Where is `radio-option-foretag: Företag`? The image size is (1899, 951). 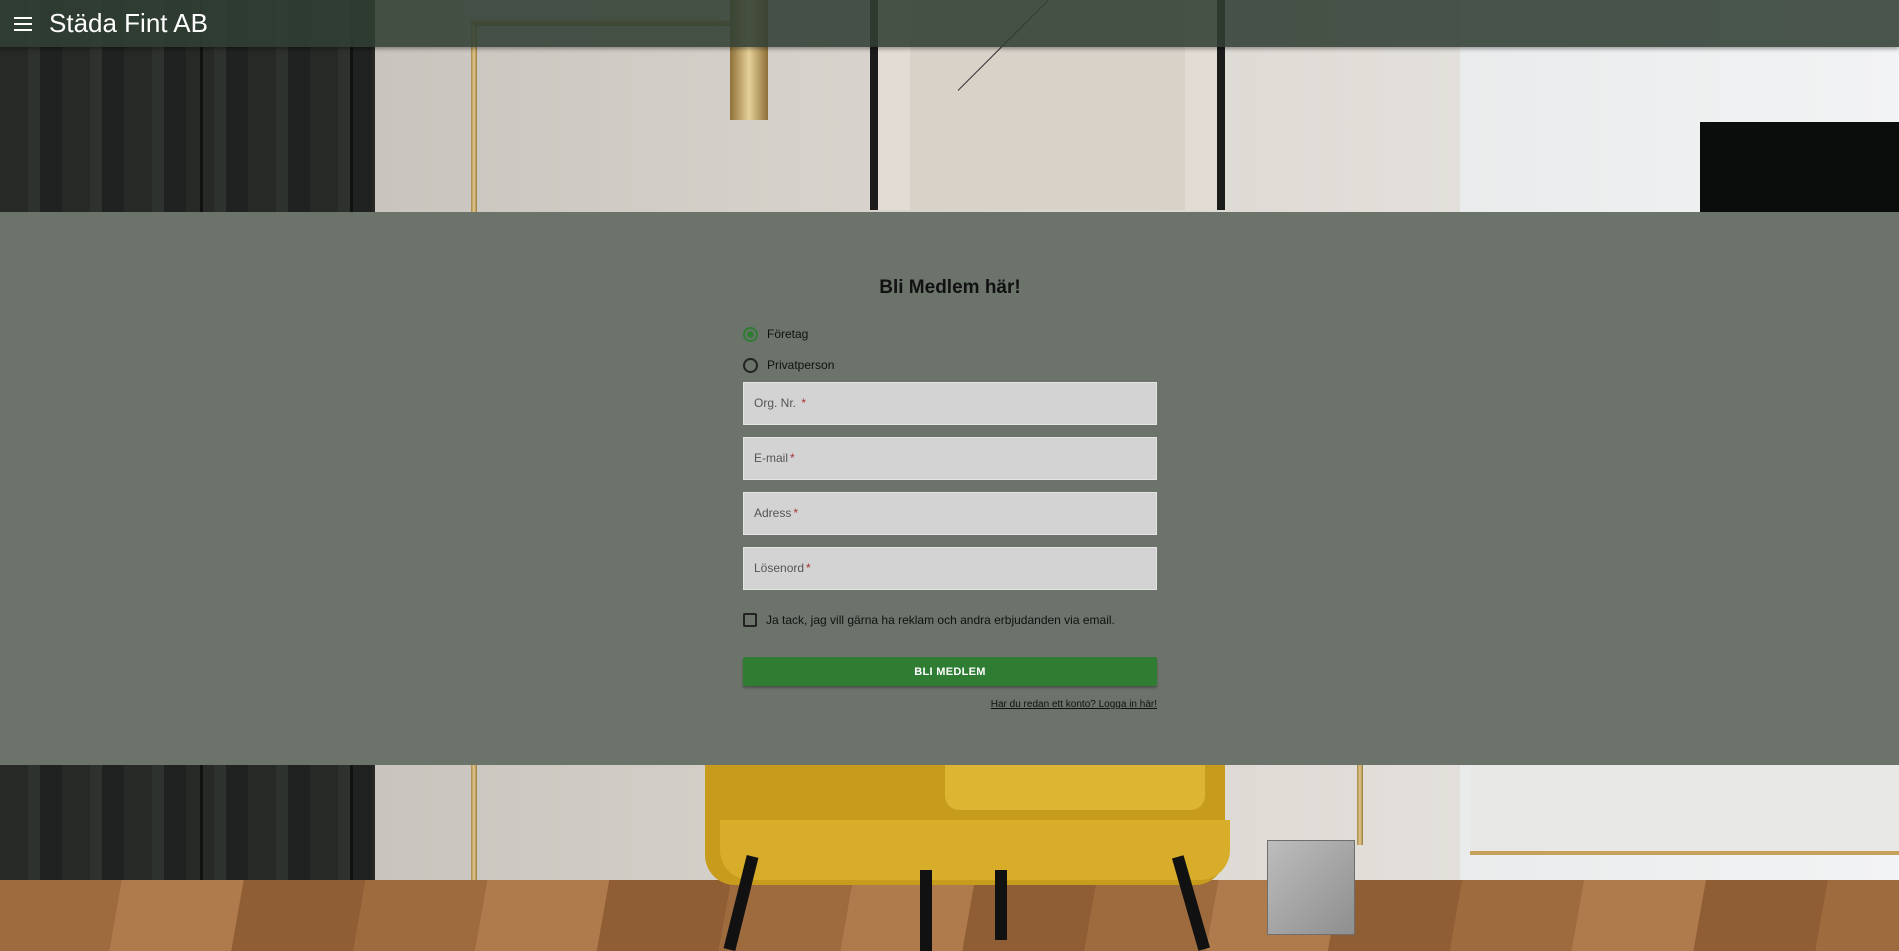 radio-option-foretag: Företag is located at coordinates (950, 334).